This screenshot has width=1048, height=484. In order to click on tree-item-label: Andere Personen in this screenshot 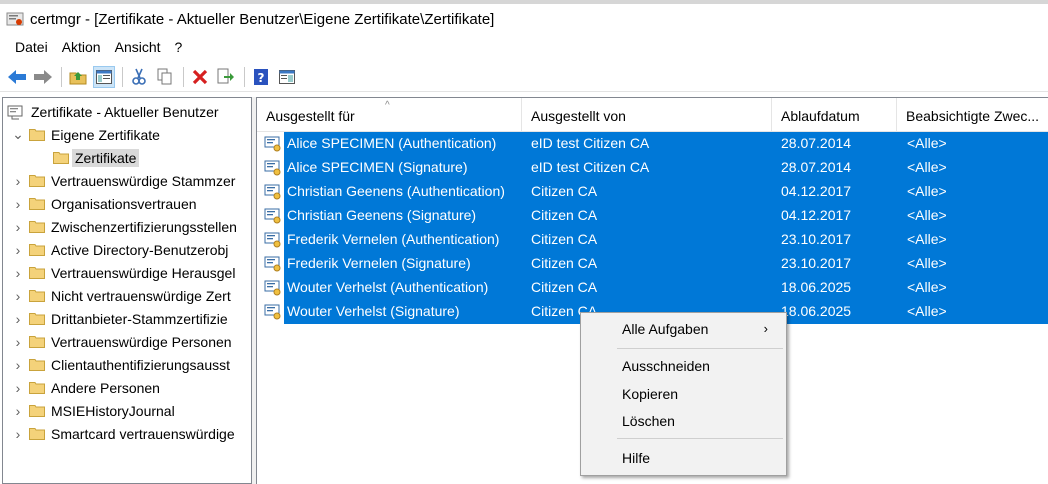, I will do `click(105, 387)`.